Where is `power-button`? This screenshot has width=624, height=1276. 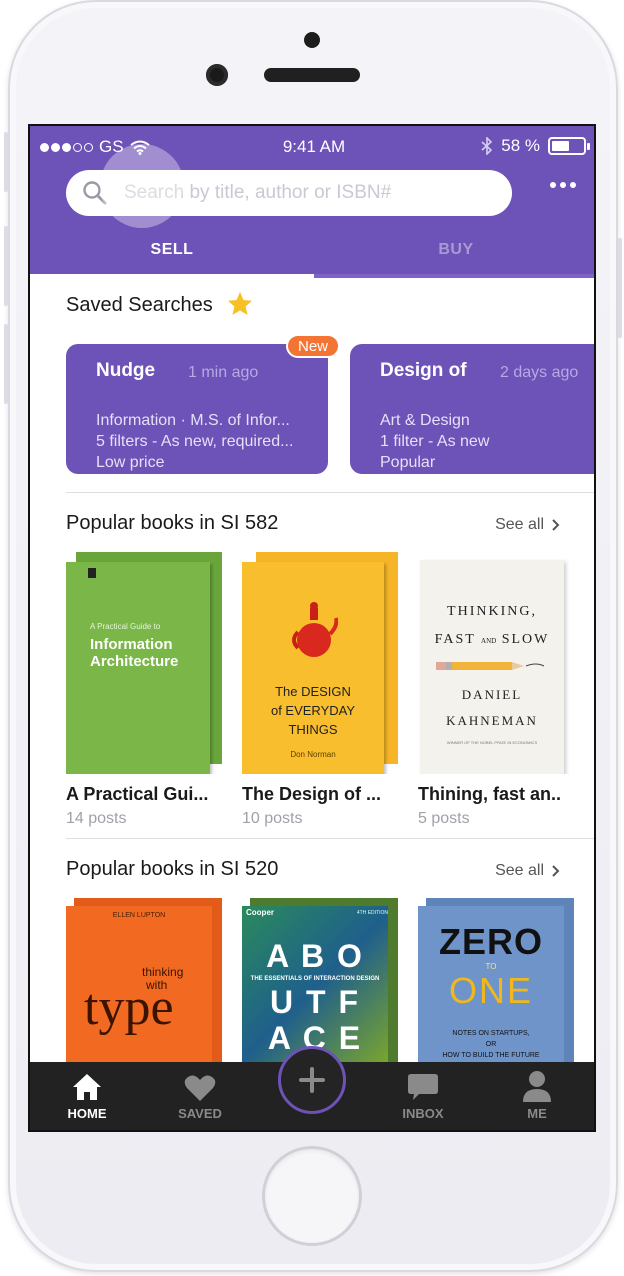
power-button is located at coordinates (620, 288).